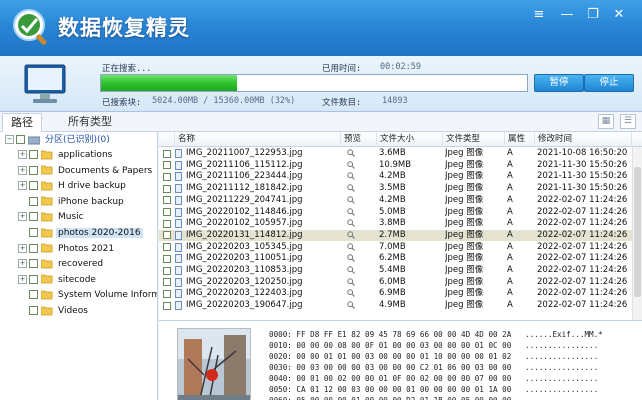 Image resolution: width=642 pixels, height=400 pixels. What do you see at coordinates (22, 122) in the screenshot?
I see `tab-path: 路径` at bounding box center [22, 122].